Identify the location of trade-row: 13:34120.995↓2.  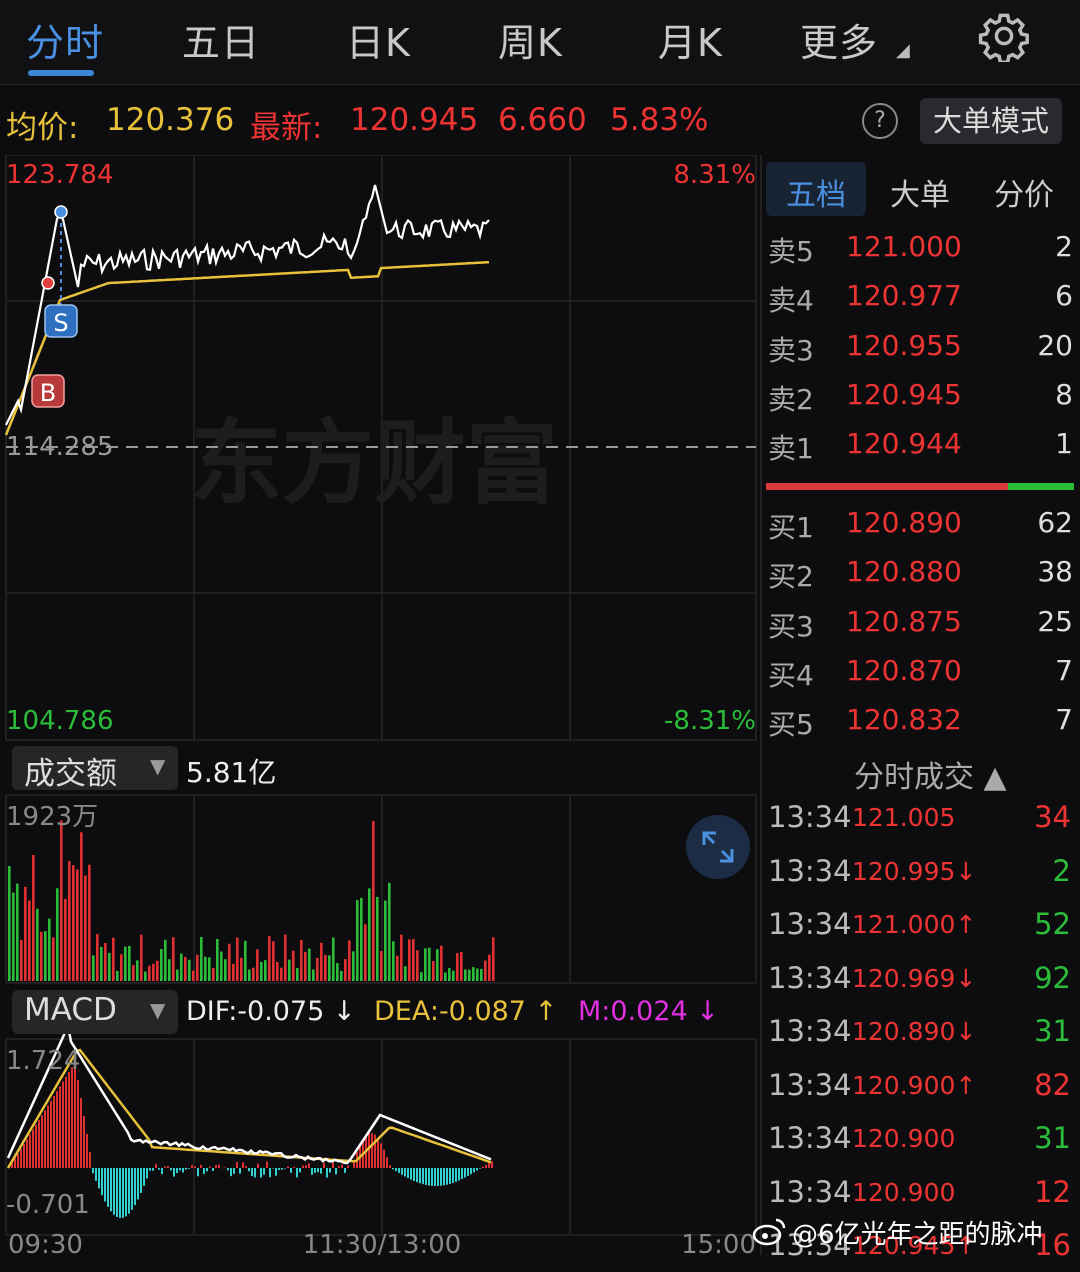
(920, 876).